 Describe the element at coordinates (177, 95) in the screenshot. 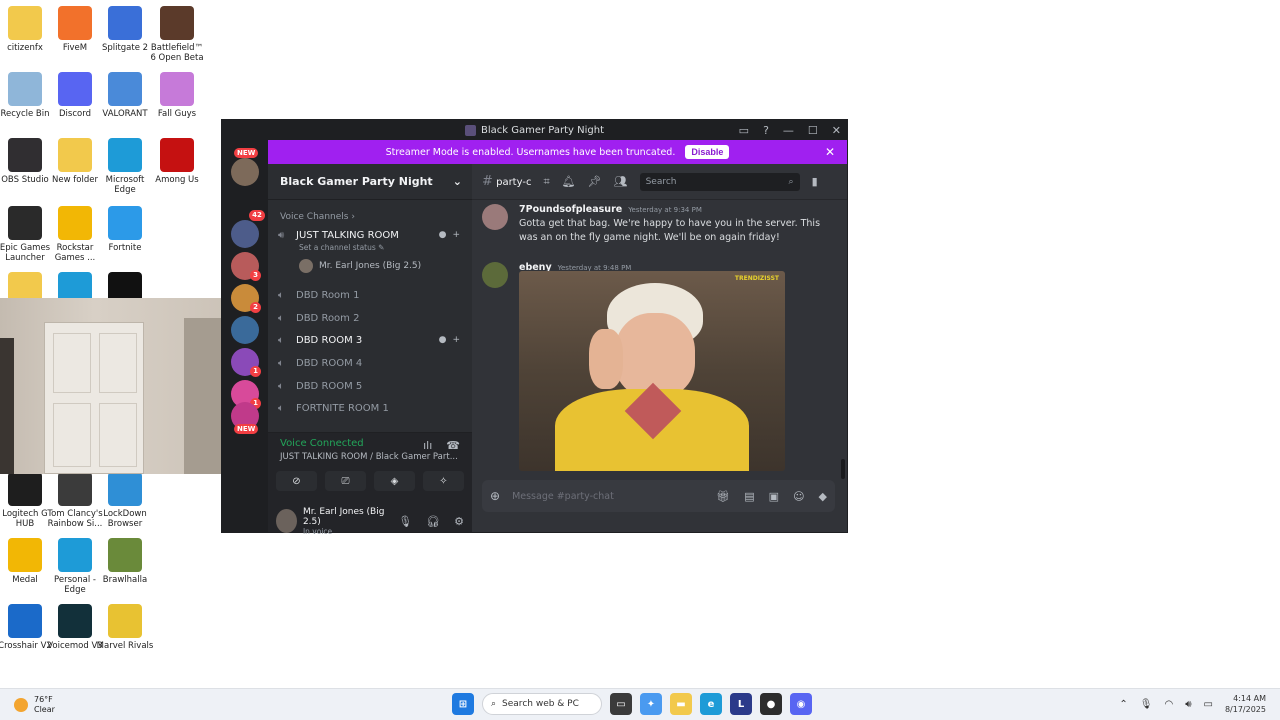

I see `desktop-shortcut: Fall Guys` at that location.